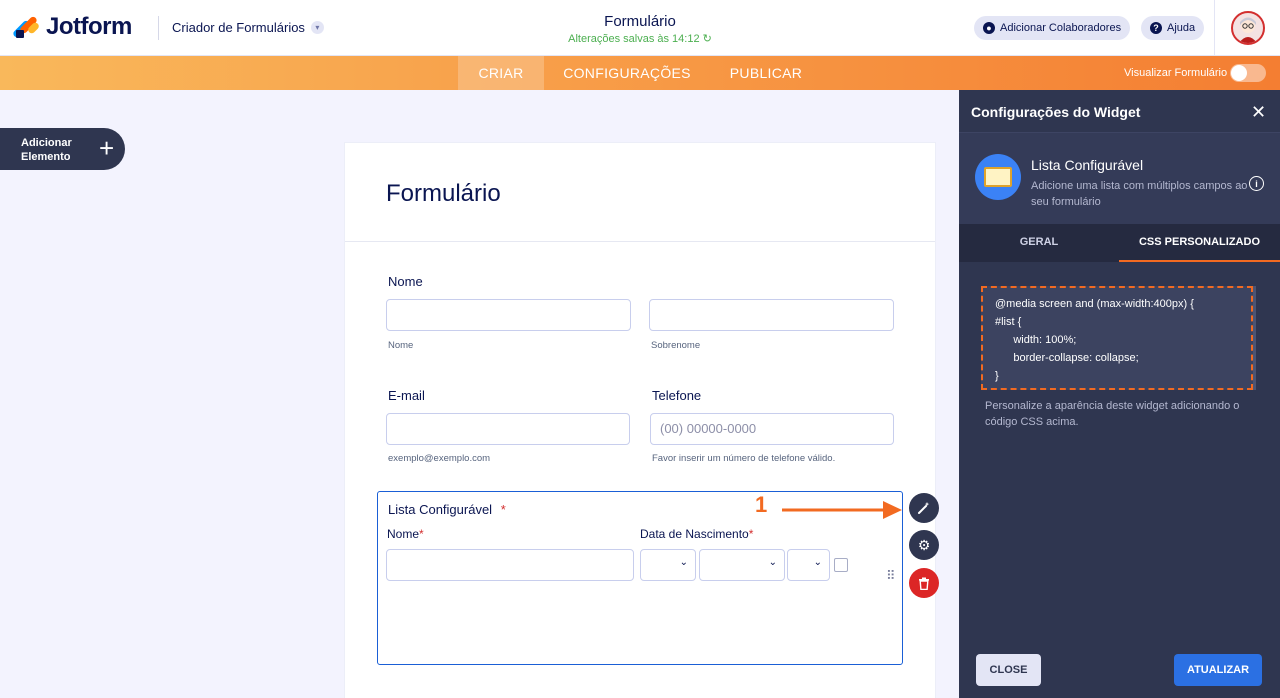  Describe the element at coordinates (510, 565) in the screenshot. I see `list-name-input` at that location.